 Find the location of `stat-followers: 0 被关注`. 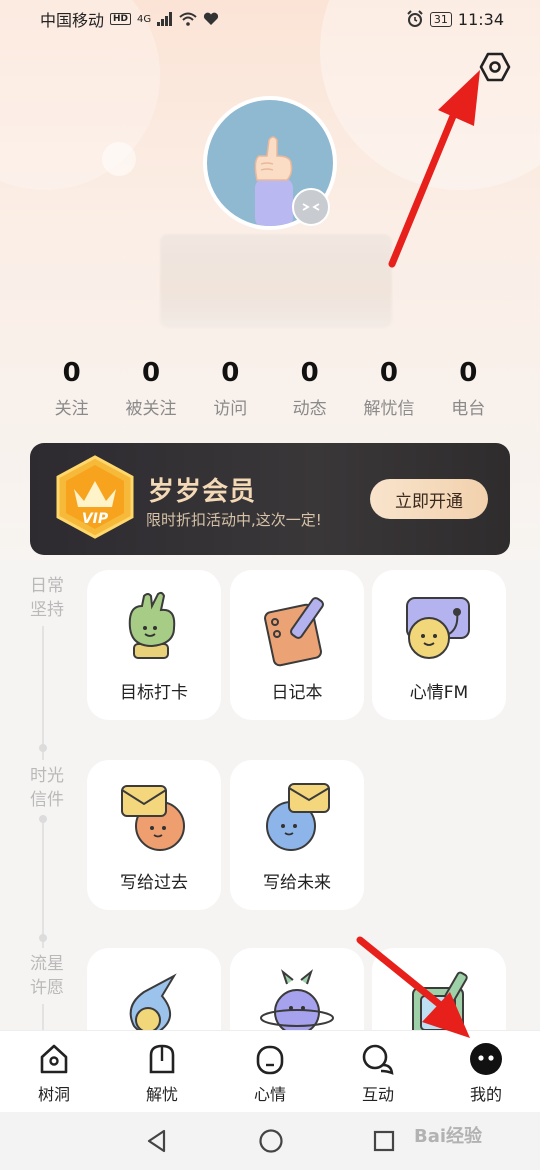

stat-followers: 0 被关注 is located at coordinates (150, 391).